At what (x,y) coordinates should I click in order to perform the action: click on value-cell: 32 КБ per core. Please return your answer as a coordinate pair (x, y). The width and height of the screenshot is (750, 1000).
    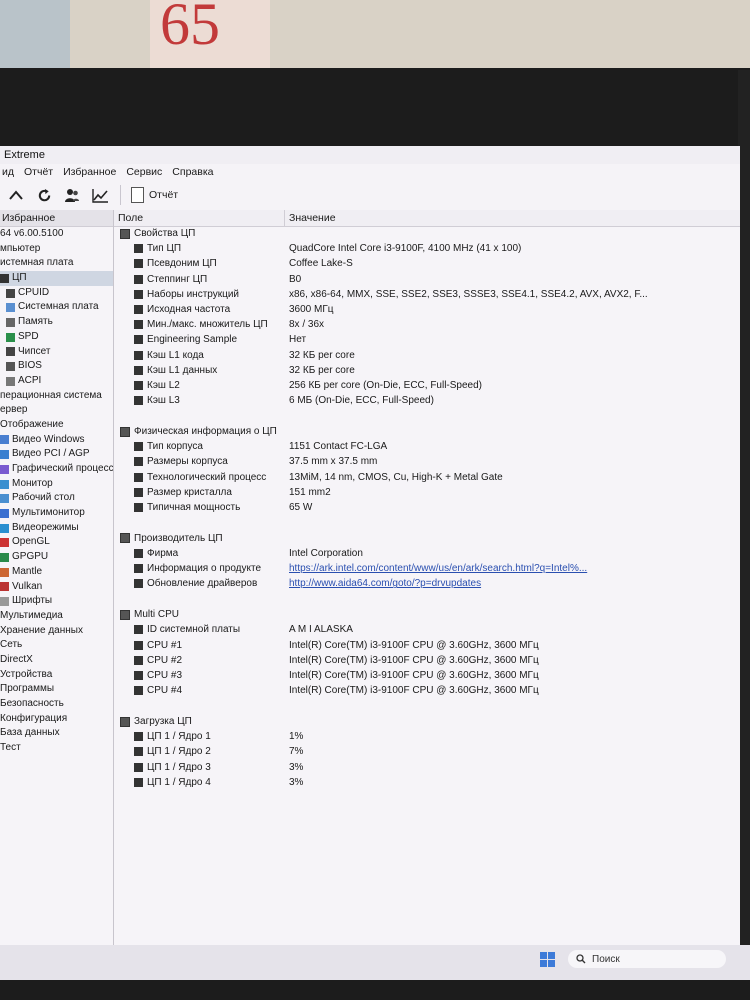
    Looking at the image, I should click on (322, 370).